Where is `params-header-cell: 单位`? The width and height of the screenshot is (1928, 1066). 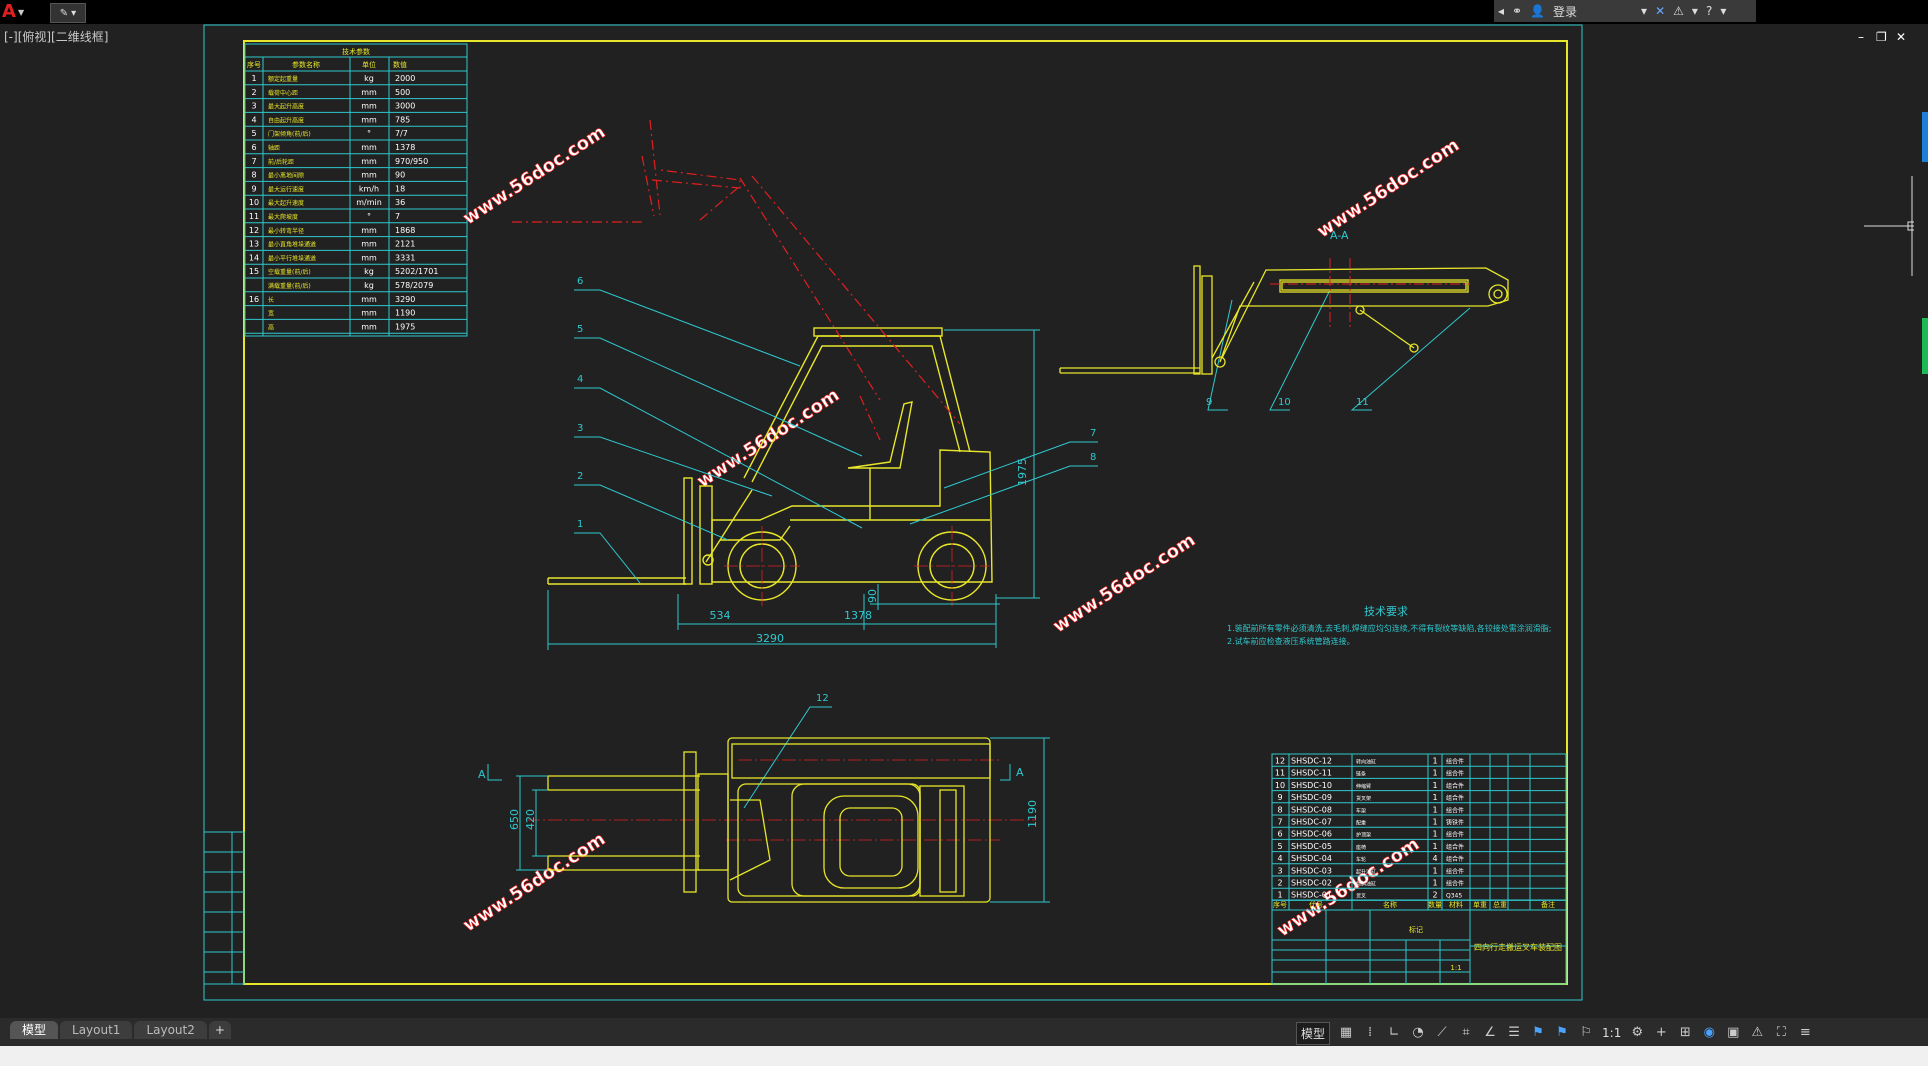
params-header-cell: 单位 is located at coordinates (369, 64).